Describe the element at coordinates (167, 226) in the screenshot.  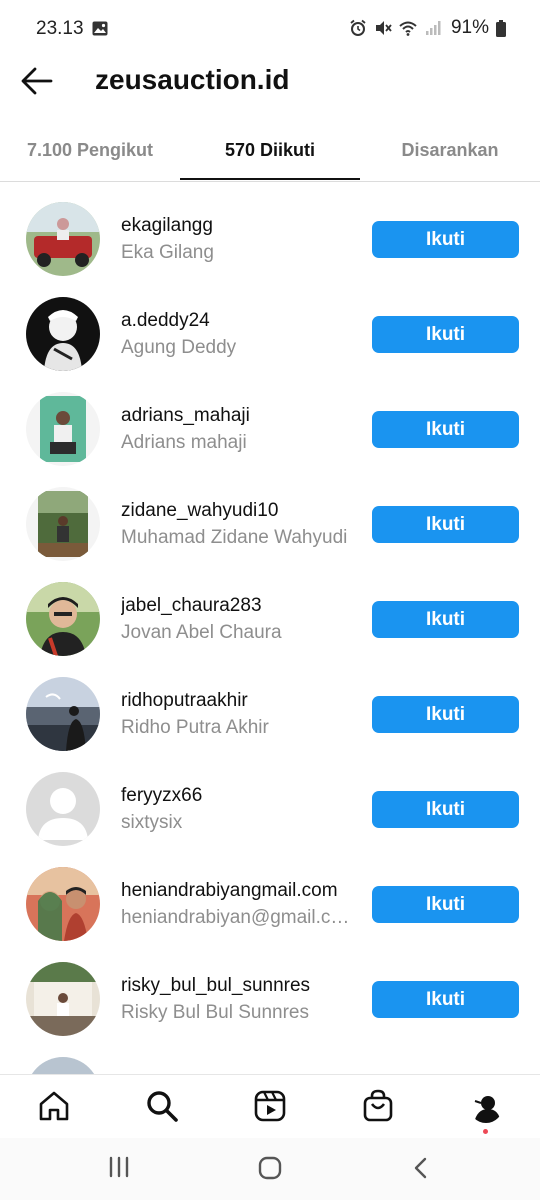
I see `username: ekagilangg` at that location.